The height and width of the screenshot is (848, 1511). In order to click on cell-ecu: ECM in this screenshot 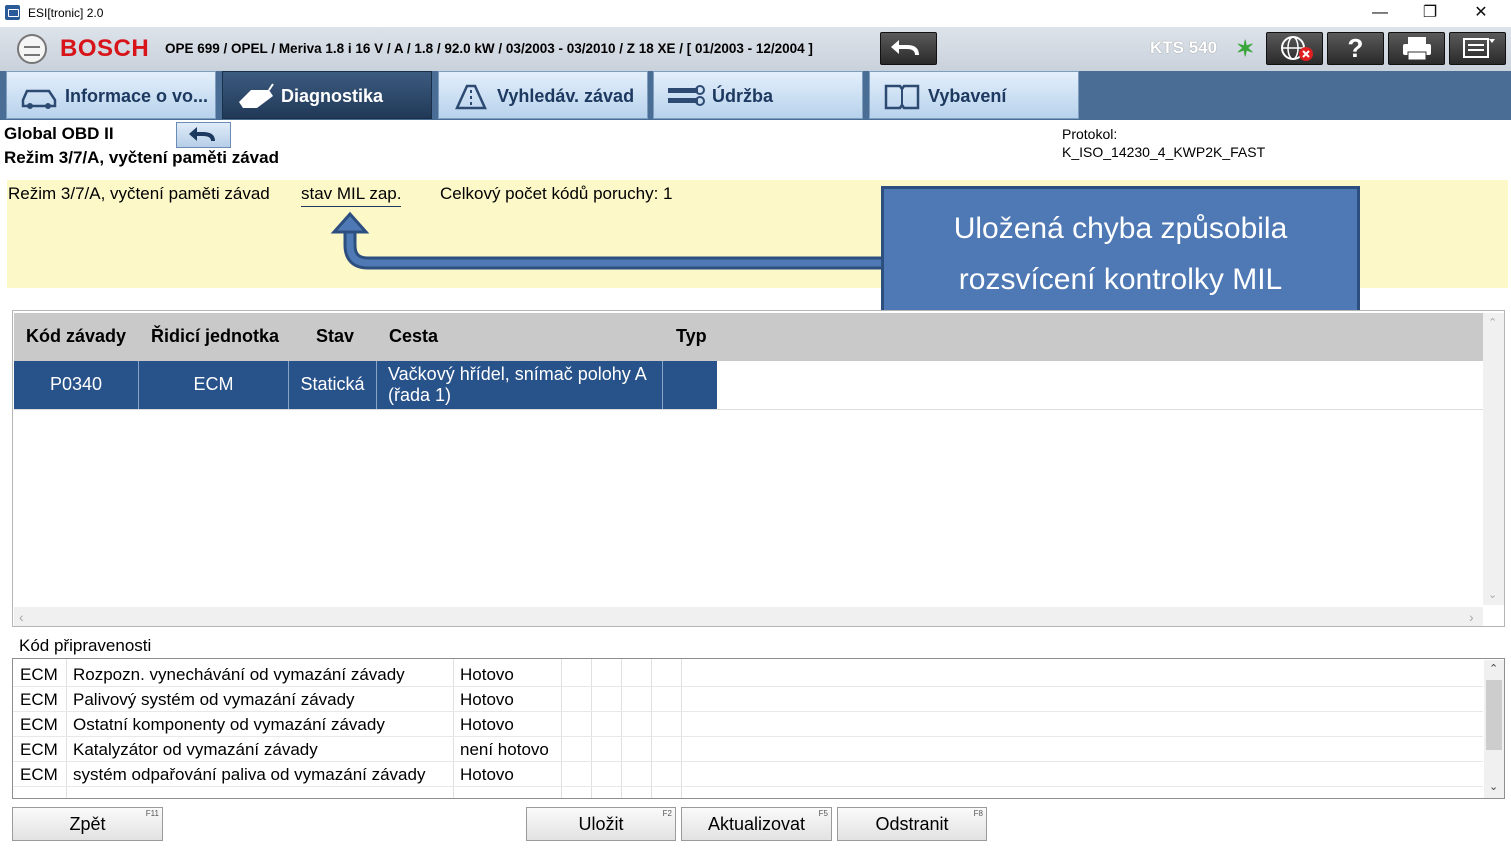, I will do `click(214, 385)`.